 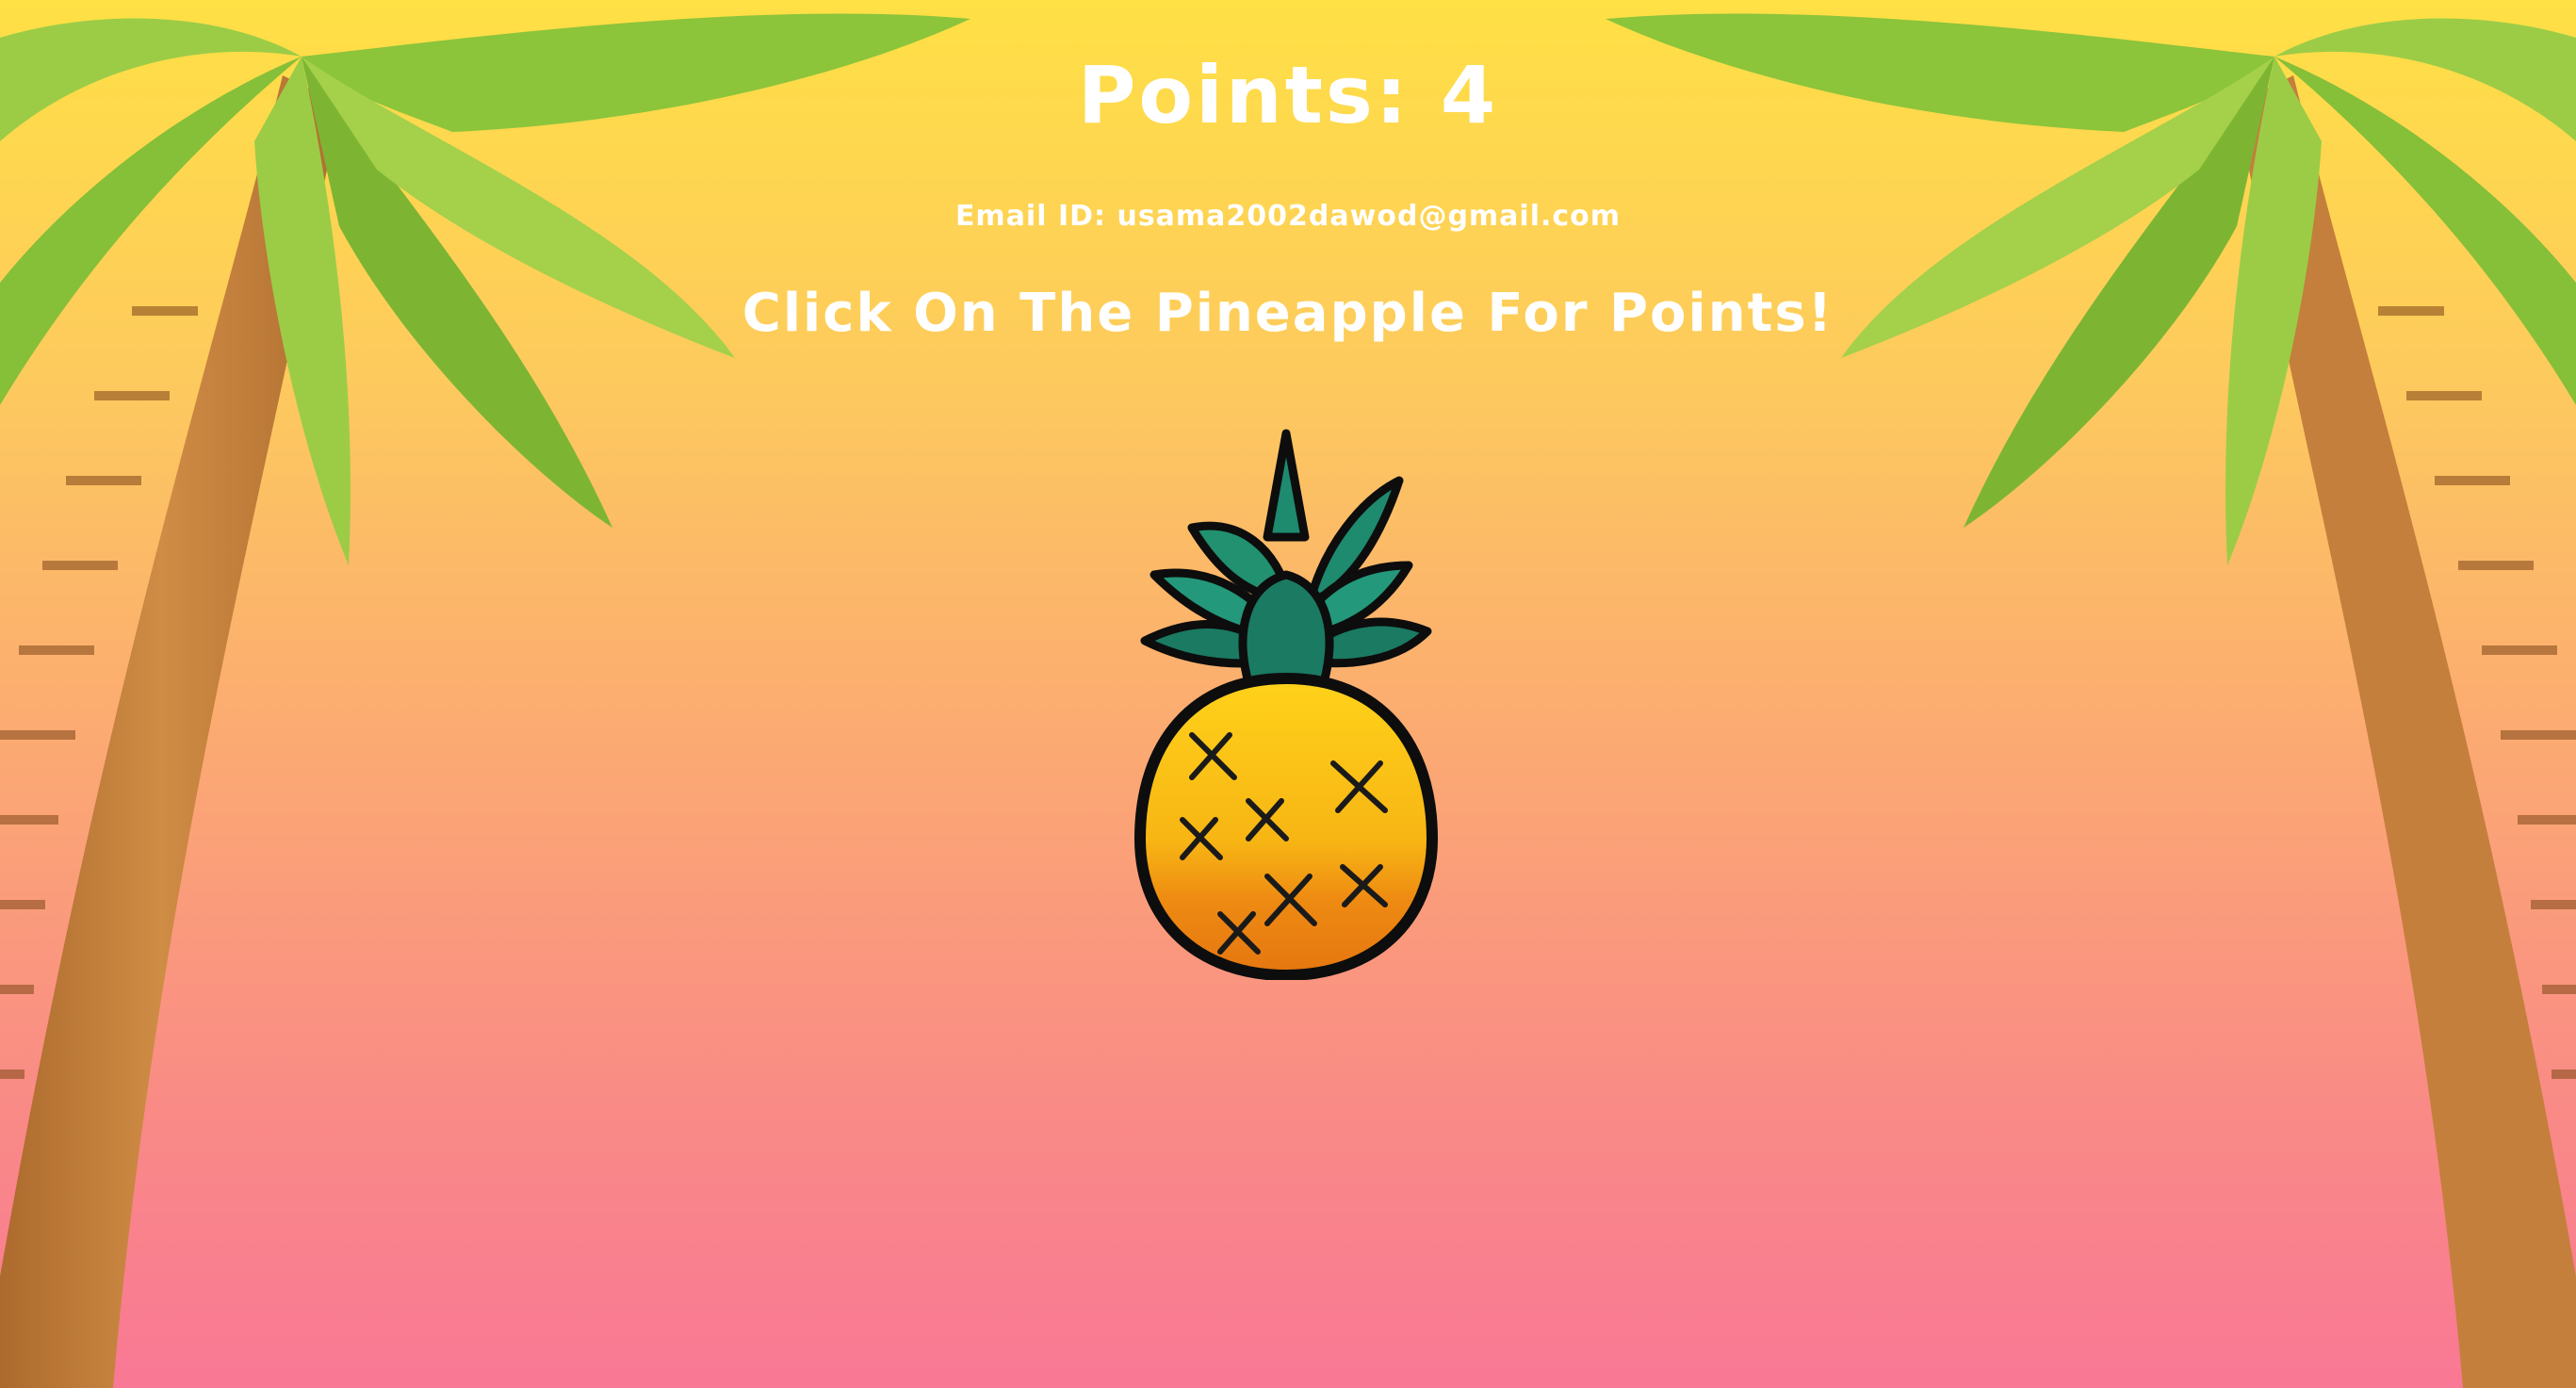 I want to click on points-value: 4, so click(x=1469, y=95).